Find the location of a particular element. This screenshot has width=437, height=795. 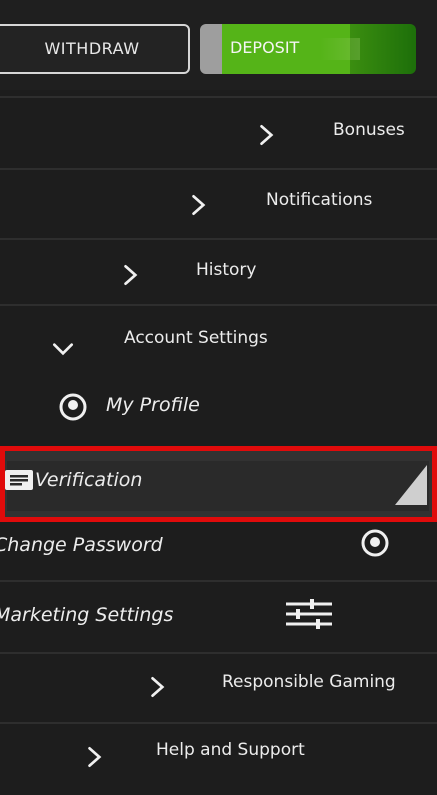

menu-item-bonuses: Bonuses is located at coordinates (218, 131).